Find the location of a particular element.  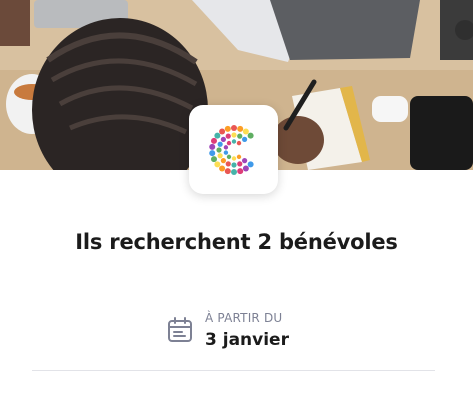

organization-logo is located at coordinates (233, 149).